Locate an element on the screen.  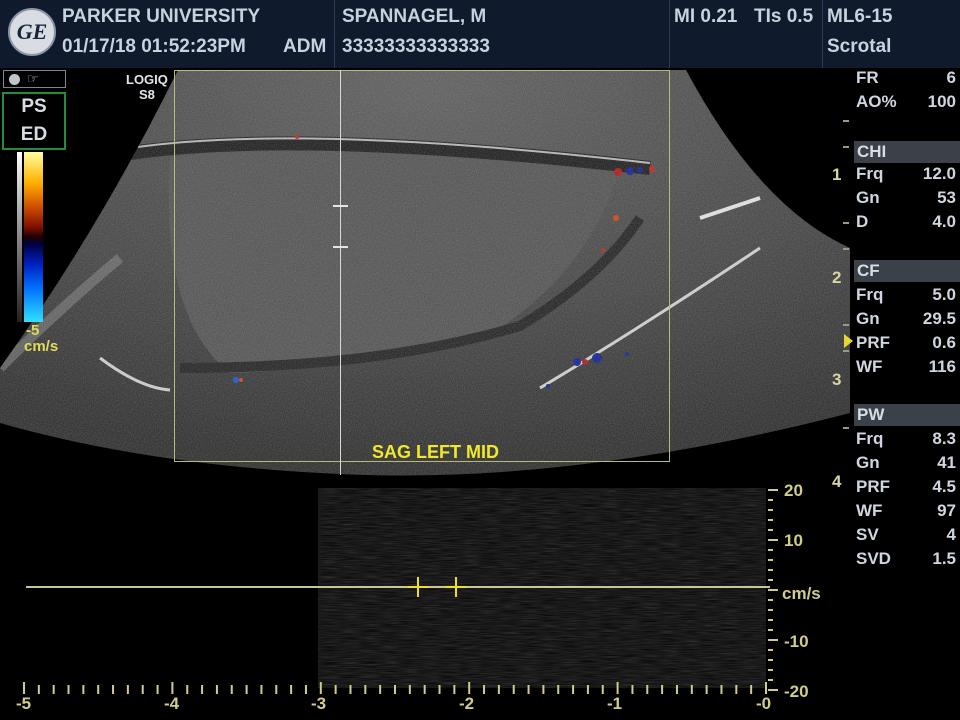
time-tick-minus5: -5 is located at coordinates (24, 703).